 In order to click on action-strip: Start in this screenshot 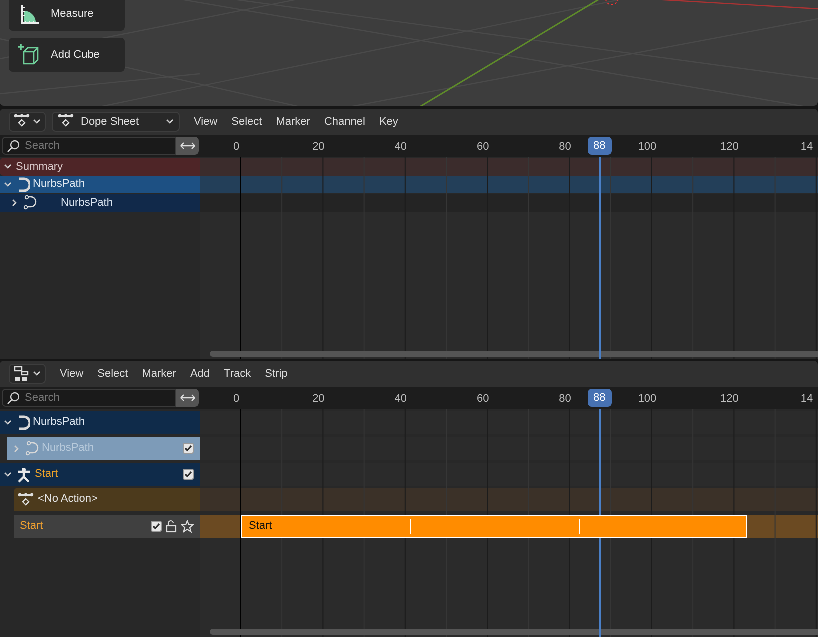, I will do `click(494, 526)`.